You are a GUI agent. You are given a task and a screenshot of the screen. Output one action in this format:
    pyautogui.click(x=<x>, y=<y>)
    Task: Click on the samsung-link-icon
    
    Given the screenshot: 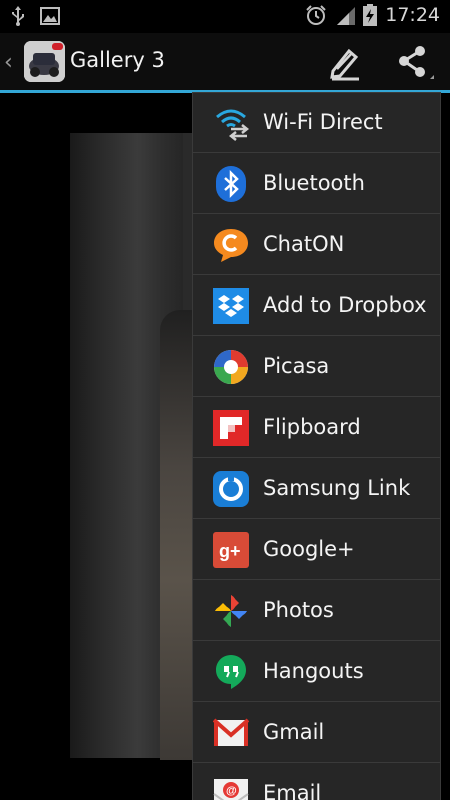 What is the action you would take?
    pyautogui.click(x=231, y=489)
    